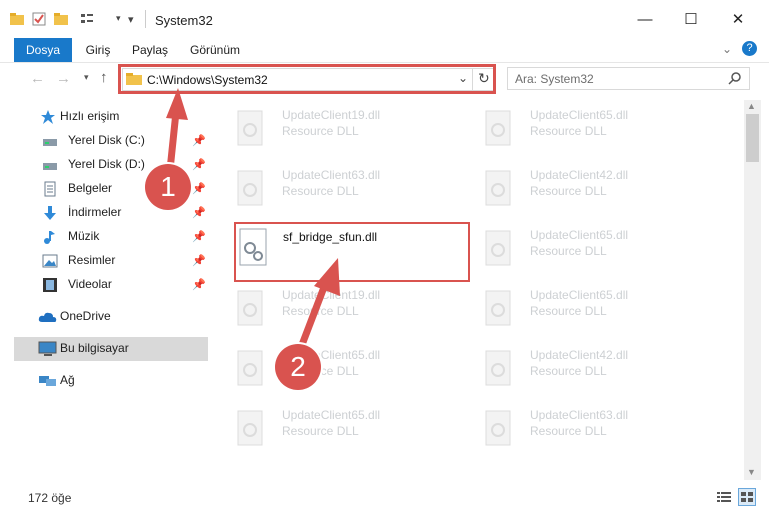 The image size is (769, 523). I want to click on annotation-arrows, so click(253, 220).